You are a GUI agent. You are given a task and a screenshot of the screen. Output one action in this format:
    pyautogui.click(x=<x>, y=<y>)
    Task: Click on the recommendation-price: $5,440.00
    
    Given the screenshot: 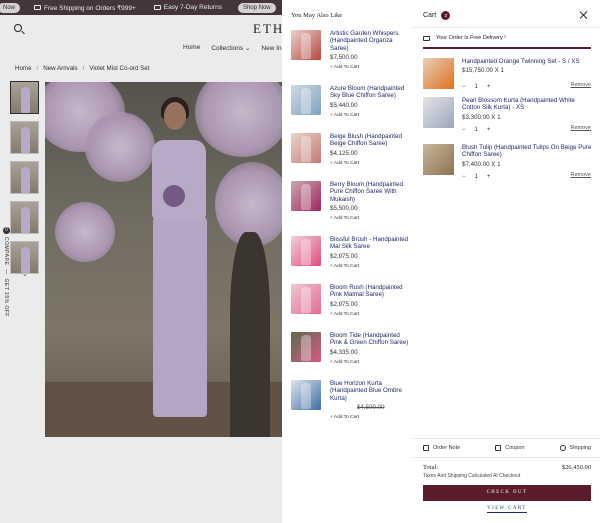 What is the action you would take?
    pyautogui.click(x=370, y=105)
    